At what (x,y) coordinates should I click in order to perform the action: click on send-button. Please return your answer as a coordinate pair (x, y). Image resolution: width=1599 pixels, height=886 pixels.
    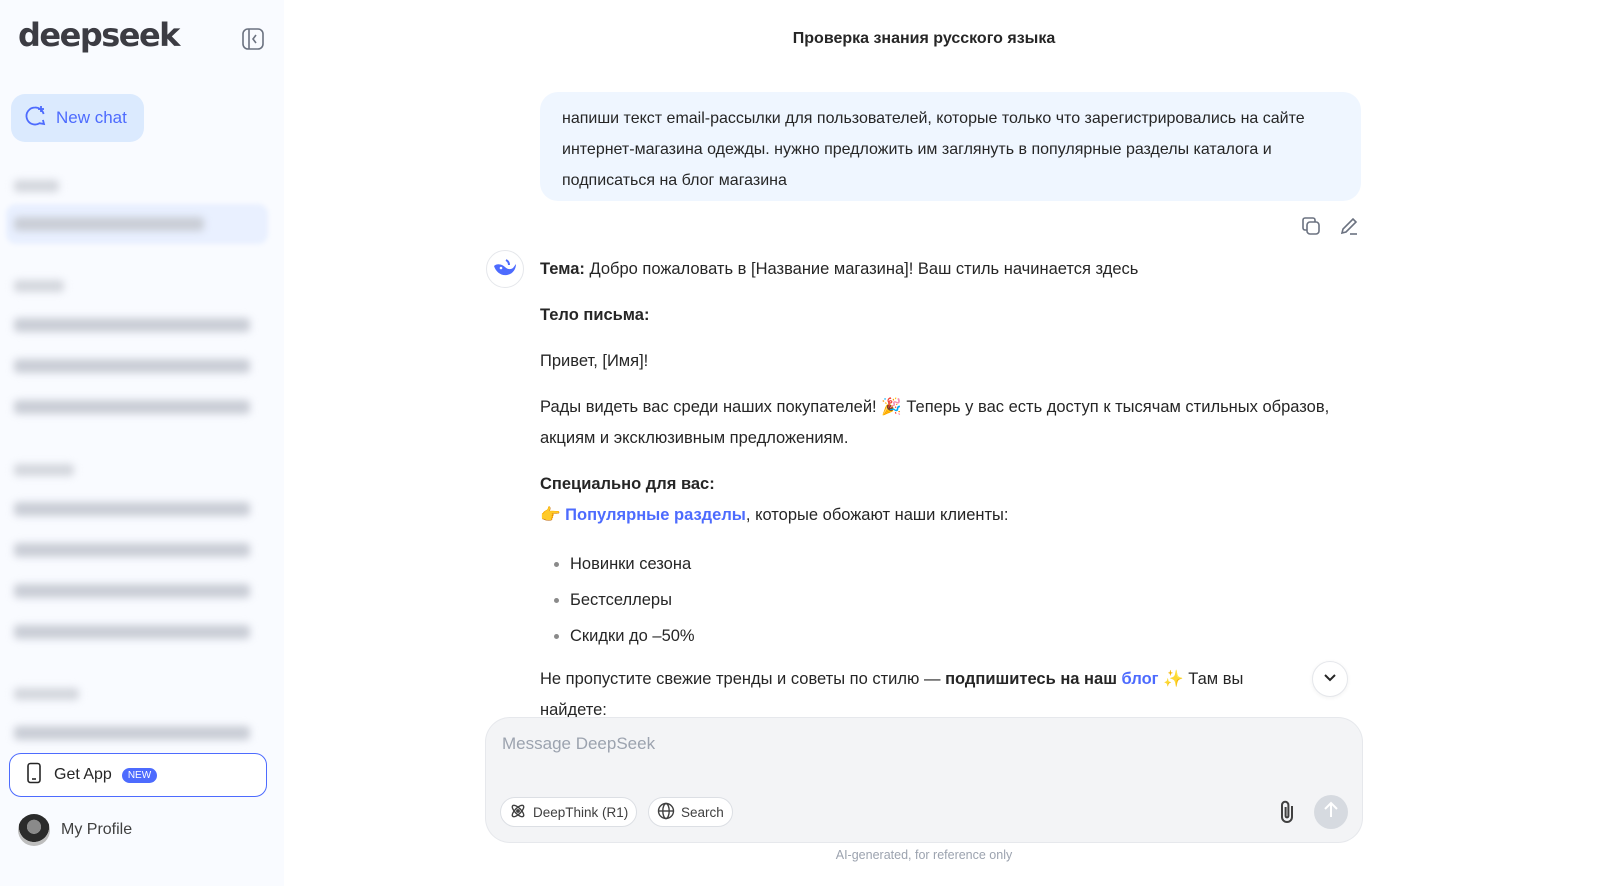
    Looking at the image, I should click on (1331, 812).